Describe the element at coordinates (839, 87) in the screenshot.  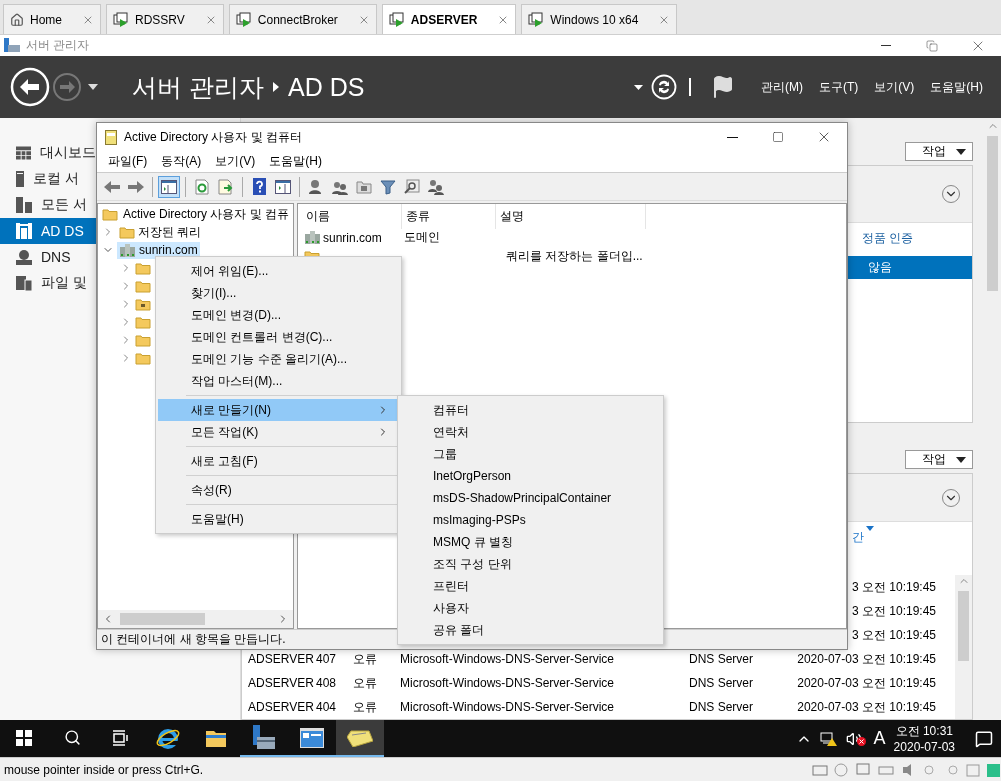
I see `menu-item: 도구(T)` at that location.